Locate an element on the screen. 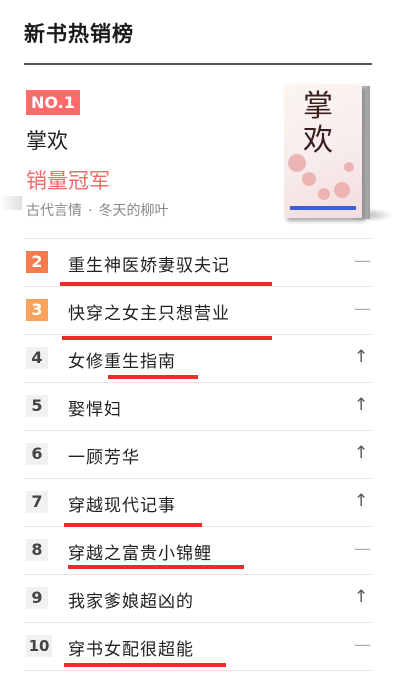 The width and height of the screenshot is (401, 681). rank-badge: 8 is located at coordinates (37, 550).